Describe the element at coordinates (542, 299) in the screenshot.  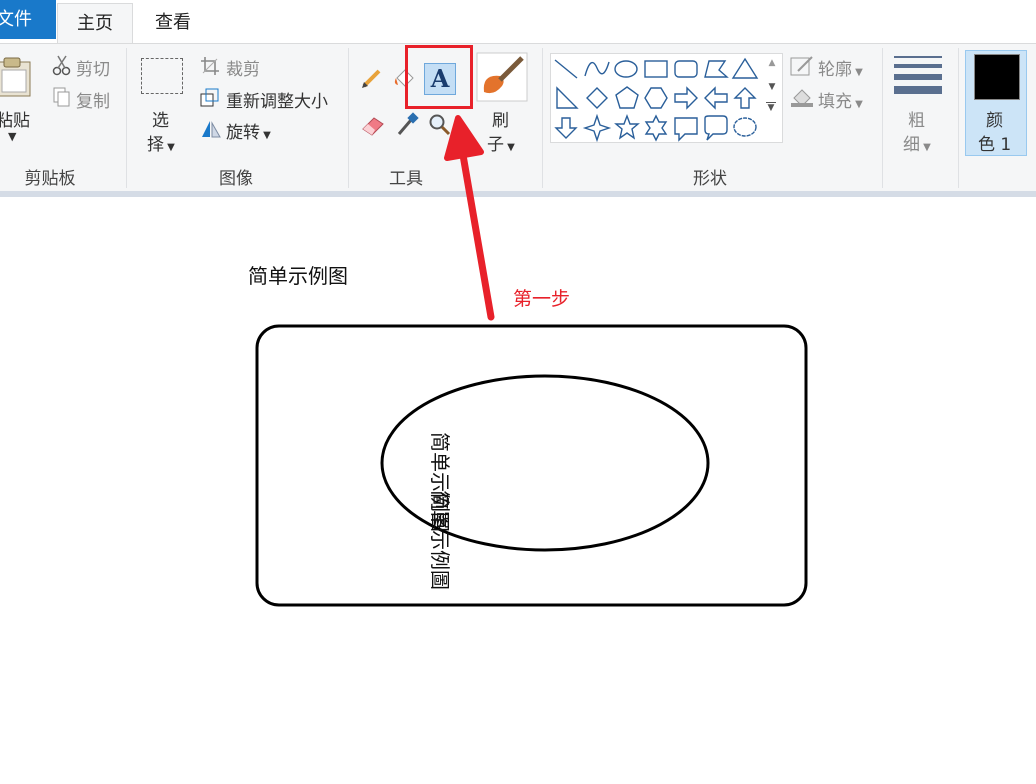
I see `step-annotation-text: 第一步` at that location.